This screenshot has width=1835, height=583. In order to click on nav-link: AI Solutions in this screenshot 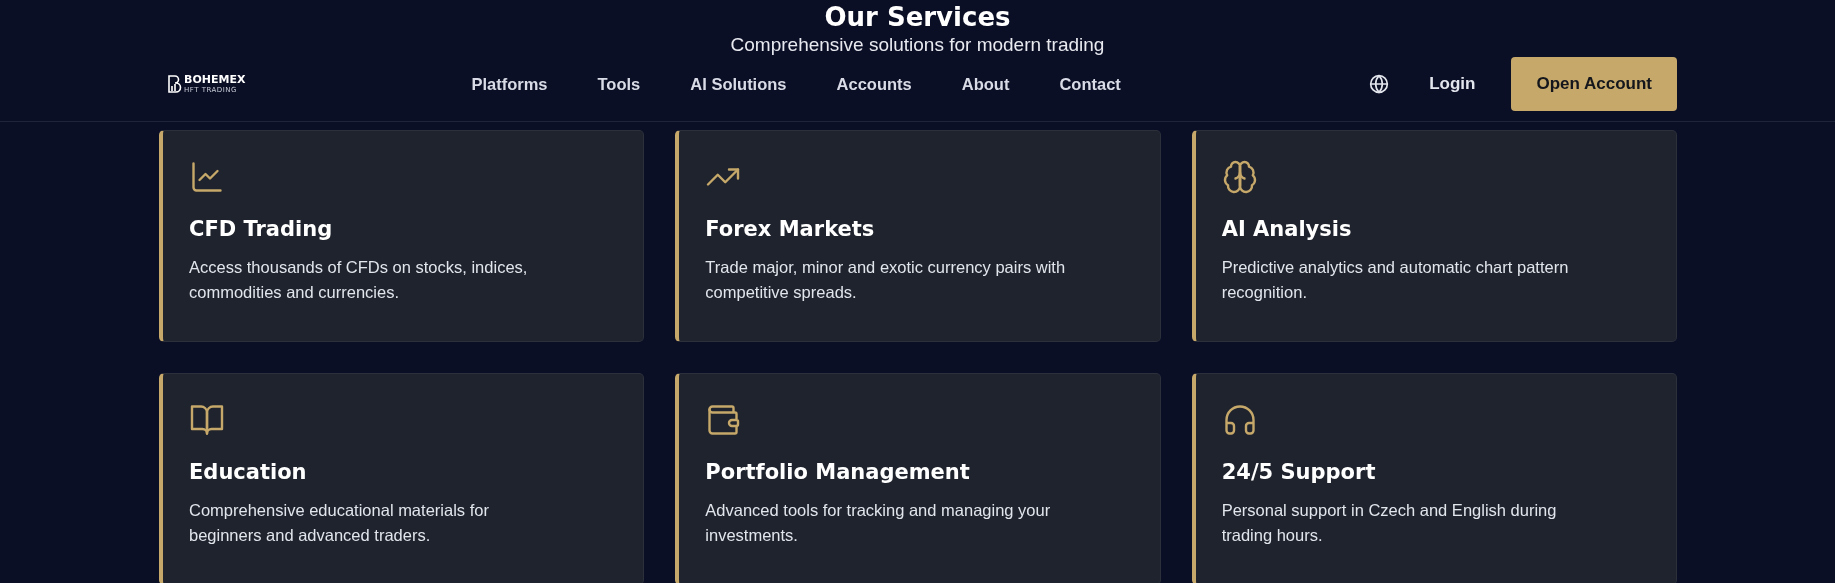, I will do `click(738, 84)`.